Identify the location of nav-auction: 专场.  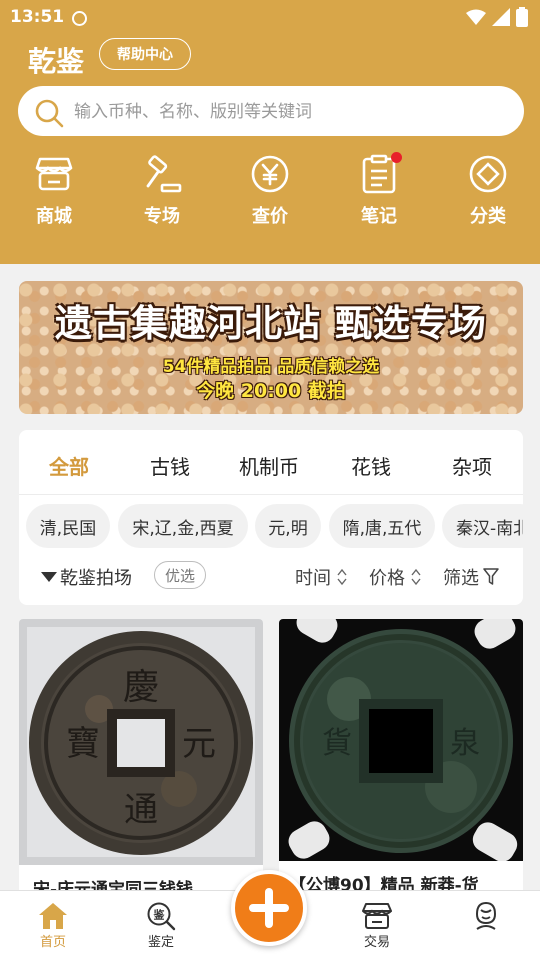
(162, 190).